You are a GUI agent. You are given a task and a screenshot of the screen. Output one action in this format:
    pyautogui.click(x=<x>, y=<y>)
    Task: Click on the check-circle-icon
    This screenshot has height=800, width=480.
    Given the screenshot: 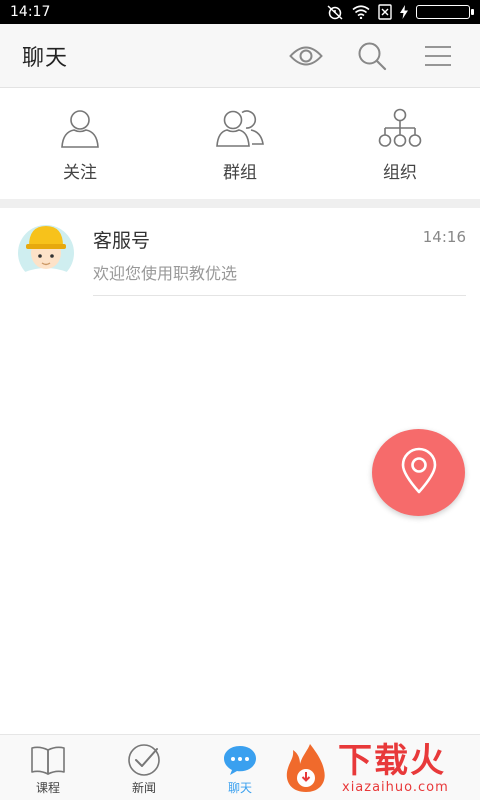 What is the action you would take?
    pyautogui.click(x=144, y=760)
    